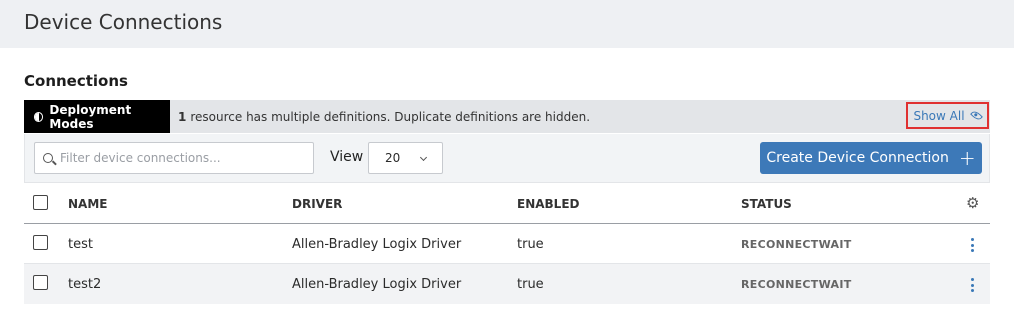  I want to click on create-button-label: Create Device Connection, so click(857, 158).